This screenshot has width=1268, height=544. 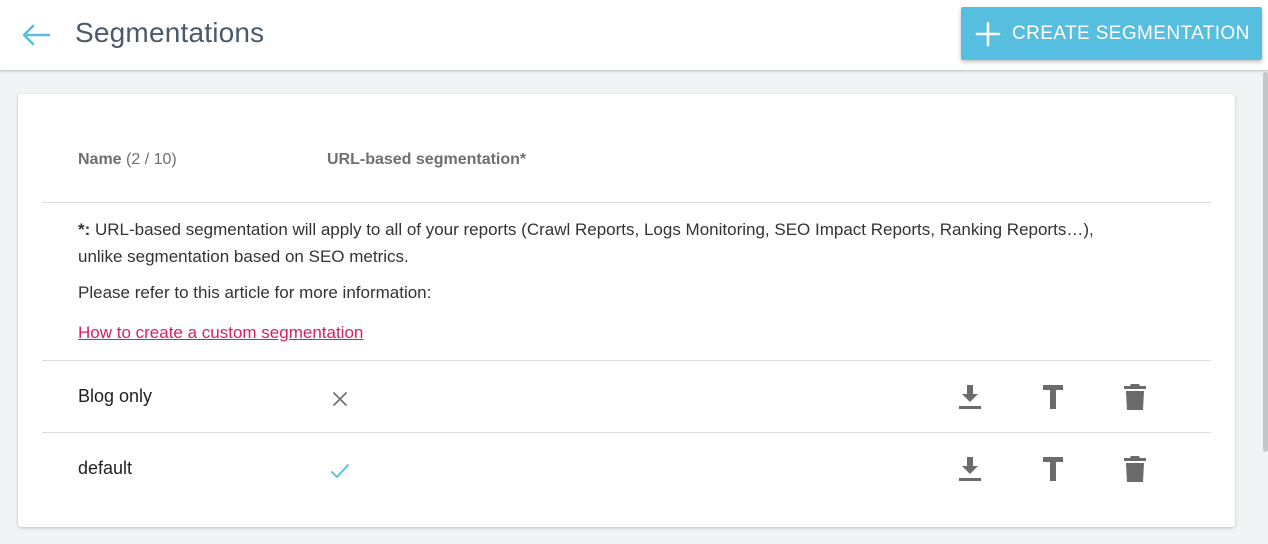 I want to click on back-button, so click(x=36, y=35).